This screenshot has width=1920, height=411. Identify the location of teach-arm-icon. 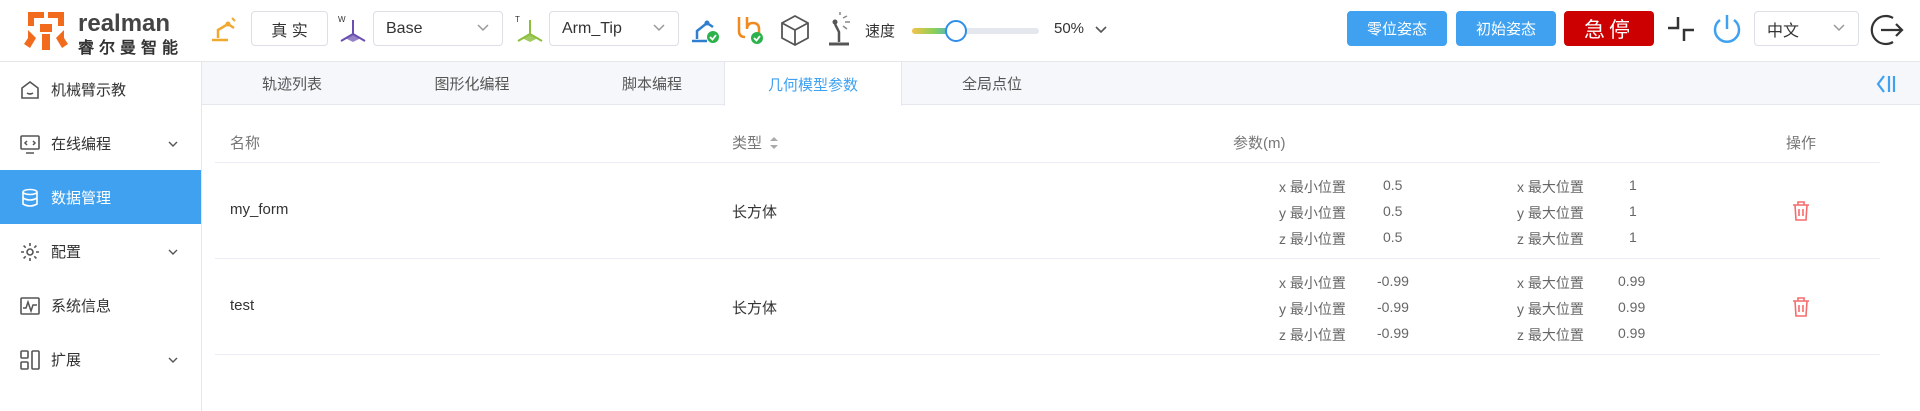
(223, 29).